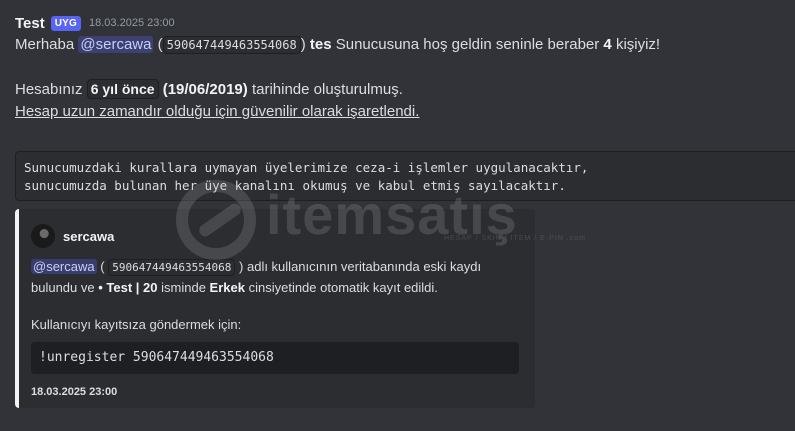  I want to click on embed-desc-line2b: isminde, so click(183, 287).